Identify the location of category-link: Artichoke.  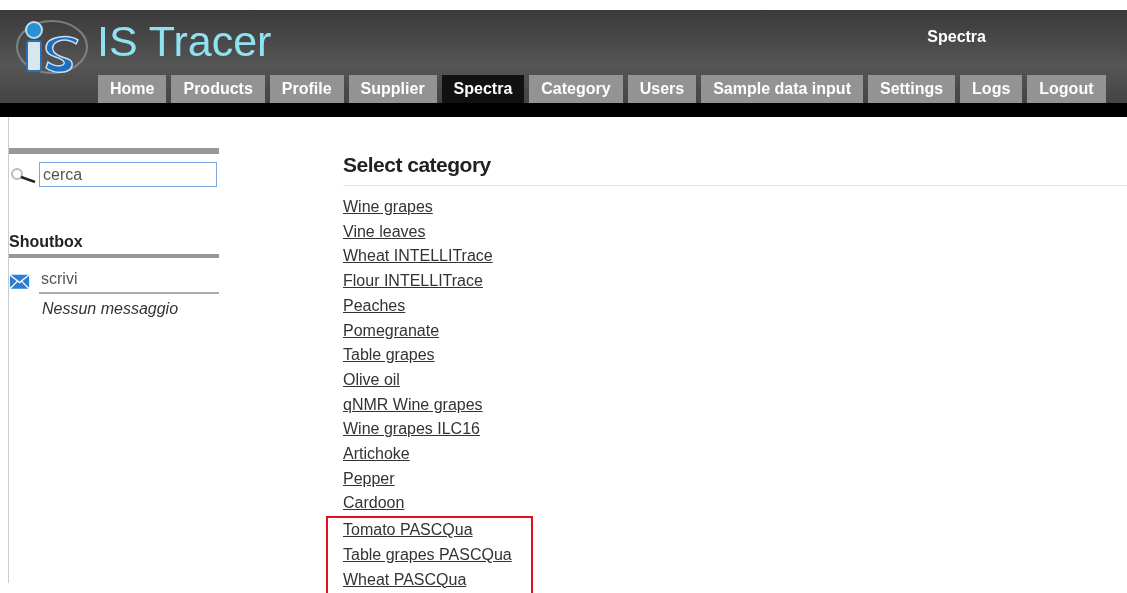
(376, 454).